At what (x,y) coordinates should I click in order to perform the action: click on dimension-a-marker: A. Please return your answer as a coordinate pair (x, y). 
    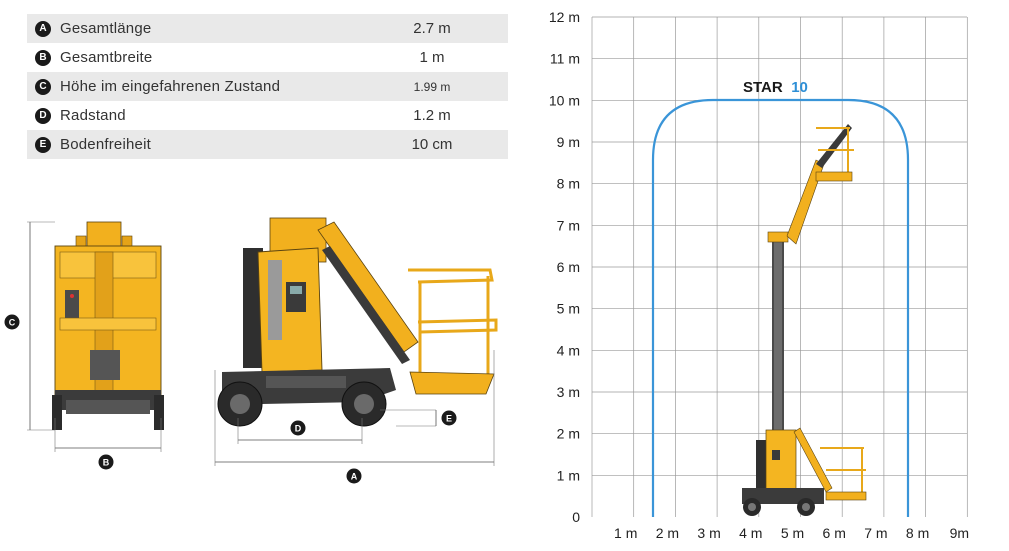
    Looking at the image, I should click on (354, 476).